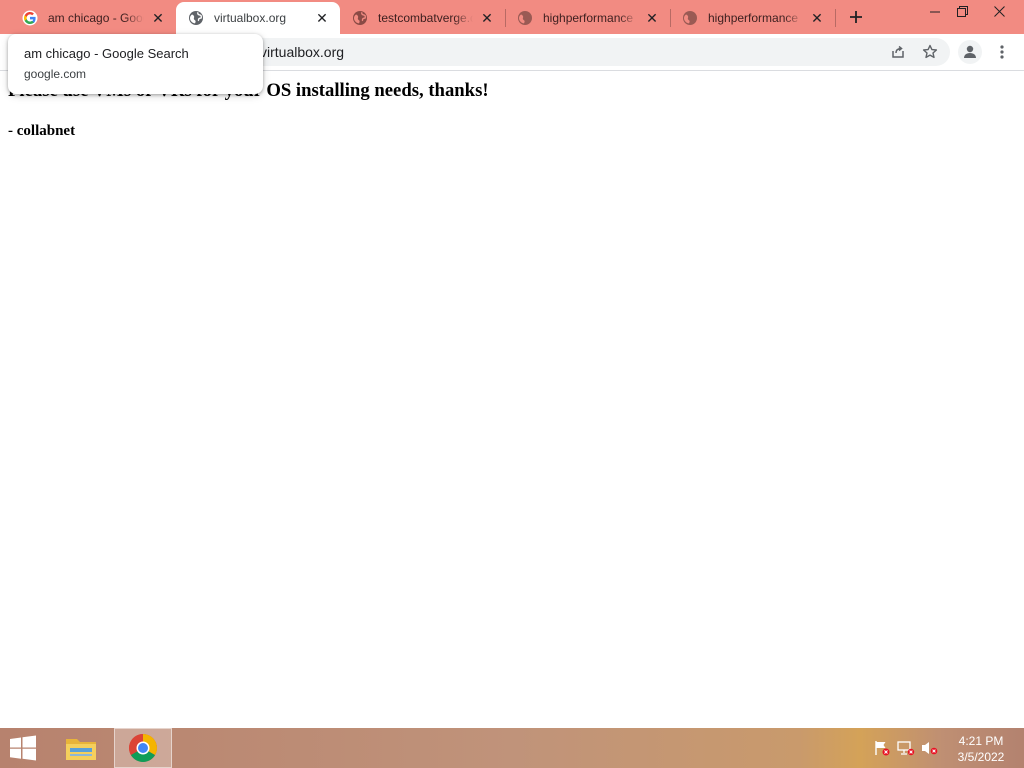  I want to click on close-icon, so click(999, 11).